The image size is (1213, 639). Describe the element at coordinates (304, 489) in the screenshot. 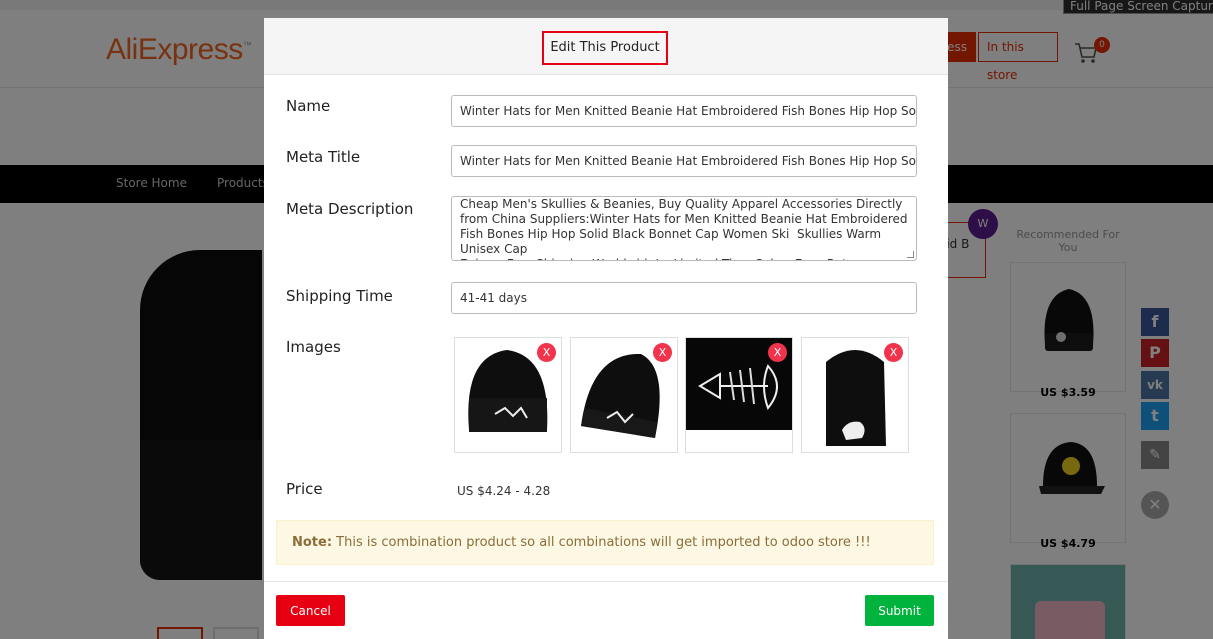

I see `price-label: Price` at that location.